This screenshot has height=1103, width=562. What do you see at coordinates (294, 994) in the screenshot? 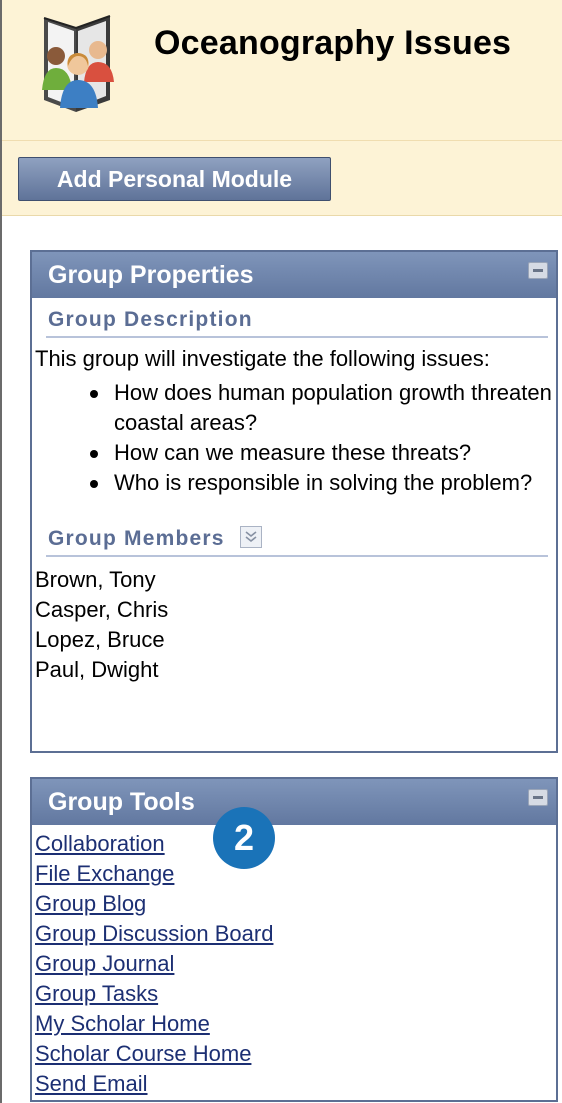
I see `tool-link-group-tasks: Group Tasks` at bounding box center [294, 994].